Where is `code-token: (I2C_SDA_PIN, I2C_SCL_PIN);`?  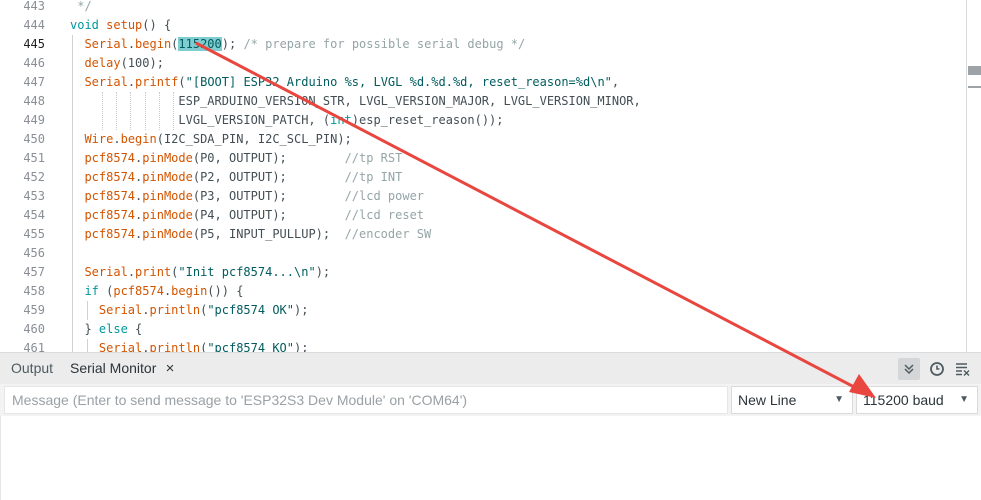
code-token: (I2C_SDA_PIN, I2C_SCL_PIN); is located at coordinates (254, 139).